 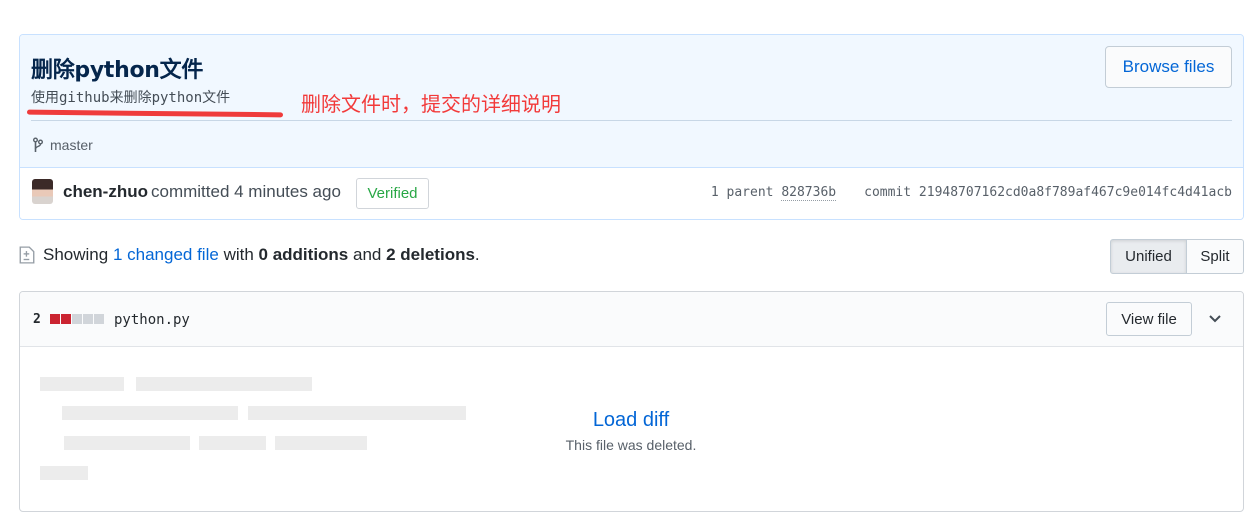 I want to click on split-button: Split, so click(x=1215, y=256).